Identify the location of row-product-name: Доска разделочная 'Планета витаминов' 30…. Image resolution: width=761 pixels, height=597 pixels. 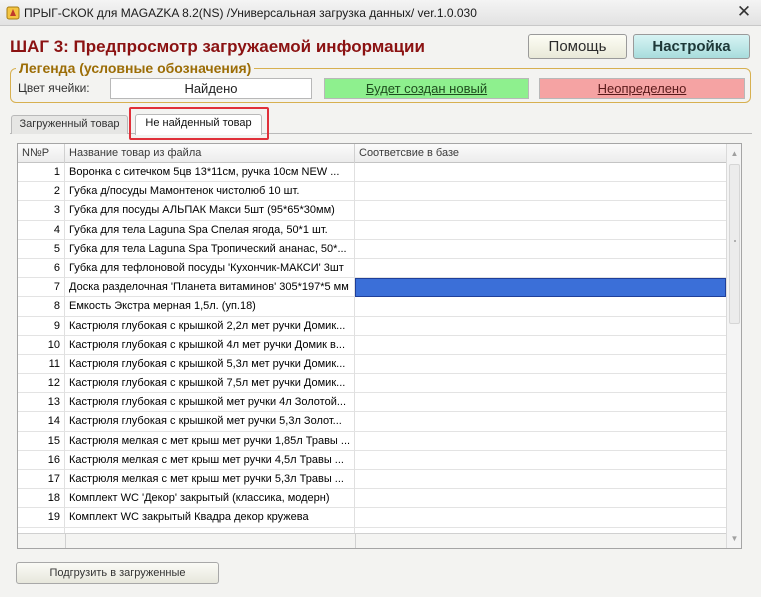
(210, 288).